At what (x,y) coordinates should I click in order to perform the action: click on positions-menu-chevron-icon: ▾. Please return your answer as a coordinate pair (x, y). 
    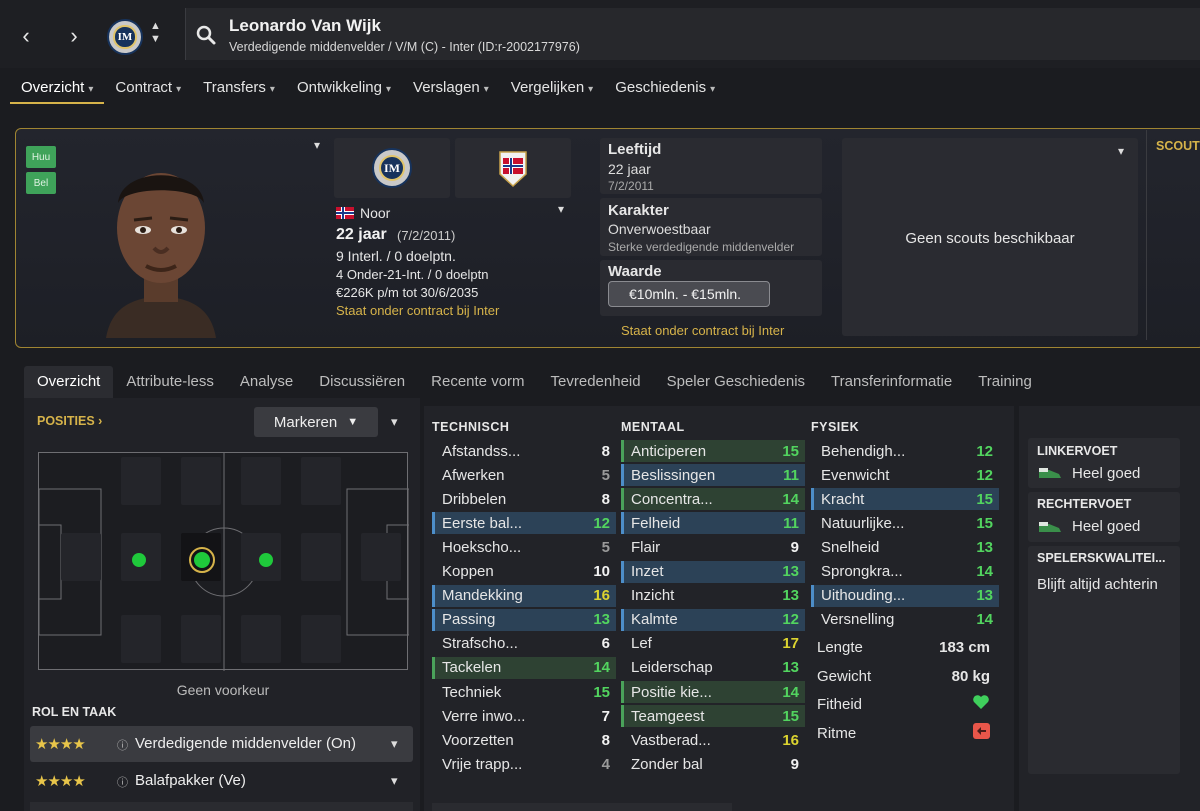
    Looking at the image, I should click on (394, 422).